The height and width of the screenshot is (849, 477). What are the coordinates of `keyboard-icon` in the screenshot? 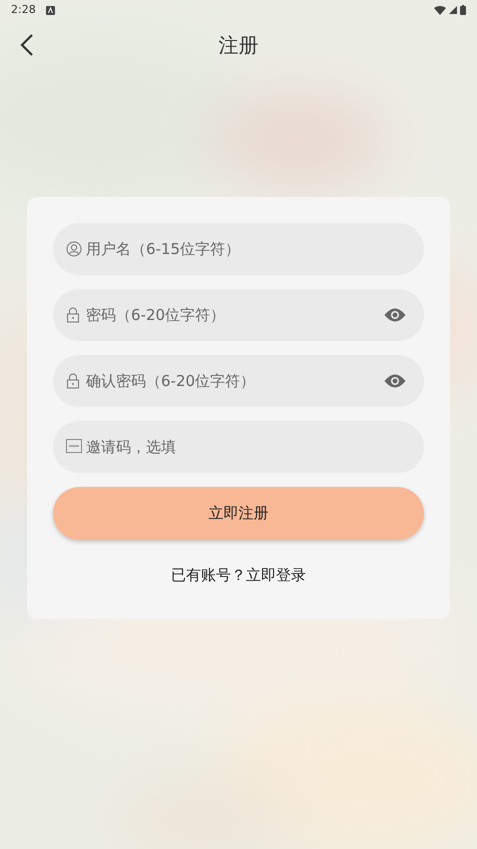 It's located at (74, 446).